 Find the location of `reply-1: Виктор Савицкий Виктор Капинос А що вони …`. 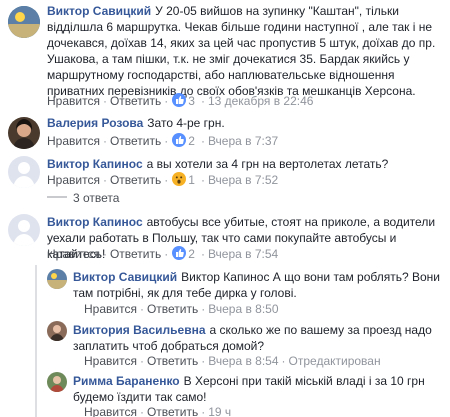

reply-1: Виктор Савицкий Виктор Капинос А що вони … is located at coordinates (225, 292).